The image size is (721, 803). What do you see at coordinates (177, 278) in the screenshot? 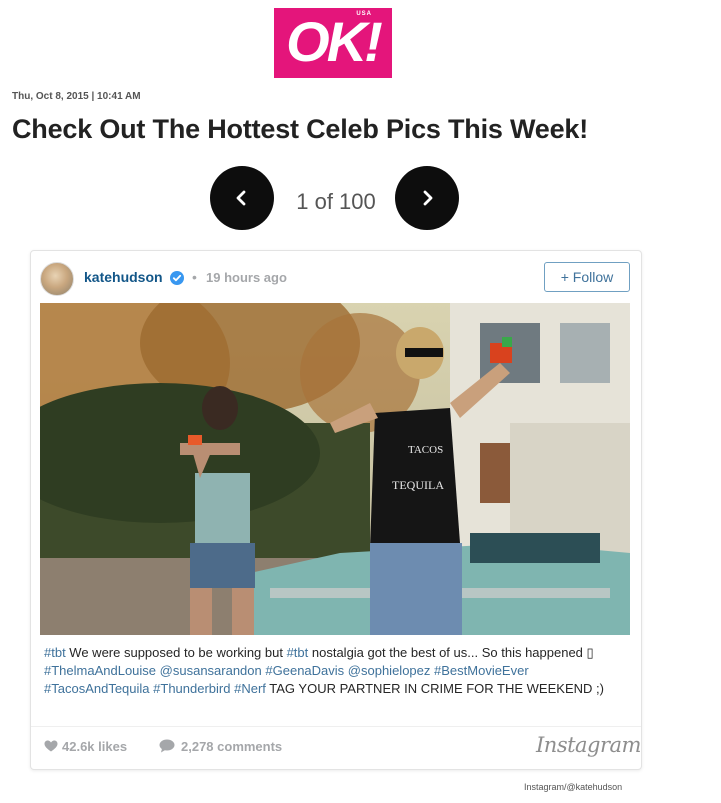
I see `verified-badge-icon` at bounding box center [177, 278].